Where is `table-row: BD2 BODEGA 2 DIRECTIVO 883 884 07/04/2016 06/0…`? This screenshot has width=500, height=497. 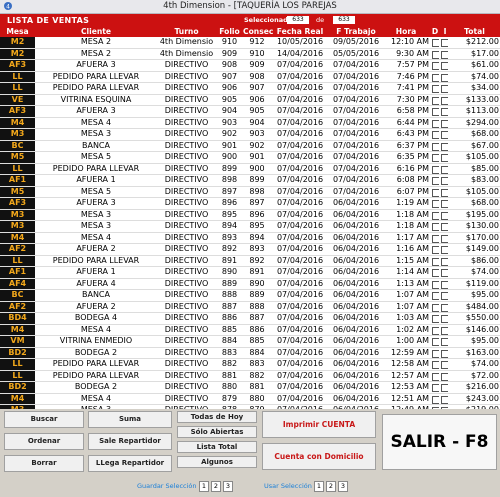
table-row: BD2 BODEGA 2 DIRECTIVO 883 884 07/04/2016 06/0… is located at coordinates (250, 353).